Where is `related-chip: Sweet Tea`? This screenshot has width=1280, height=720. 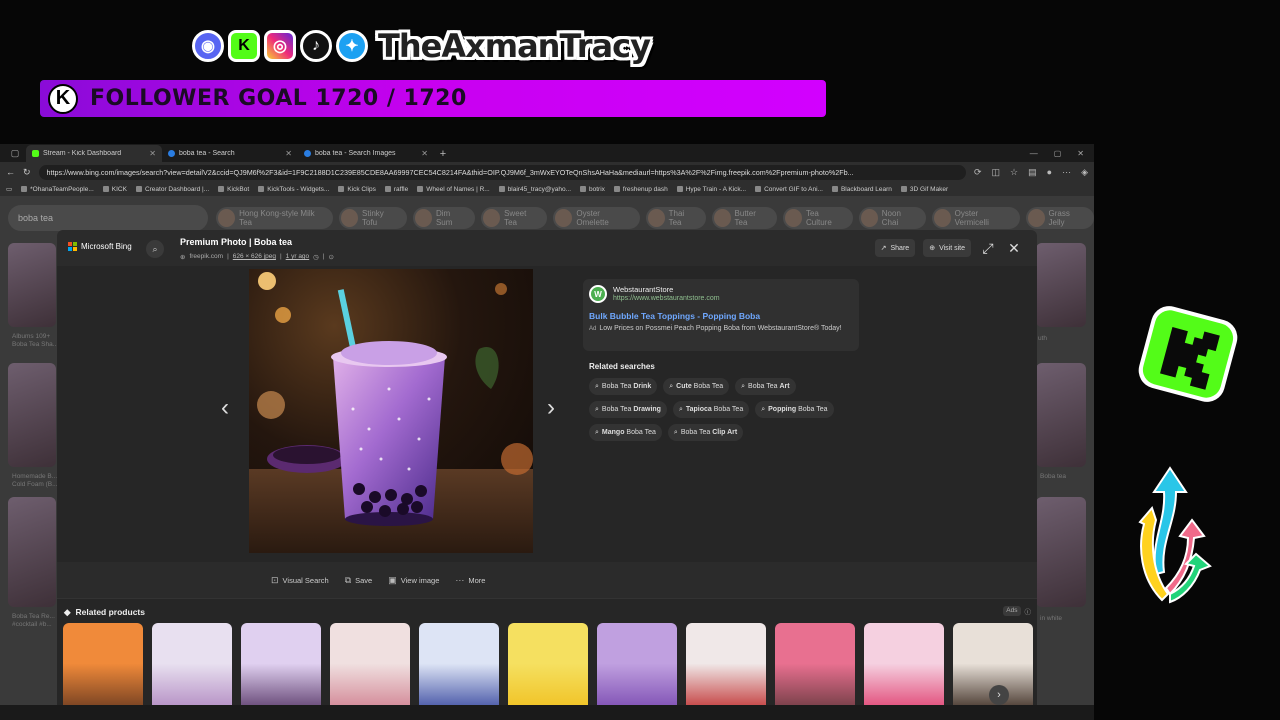 related-chip: Sweet Tea is located at coordinates (514, 218).